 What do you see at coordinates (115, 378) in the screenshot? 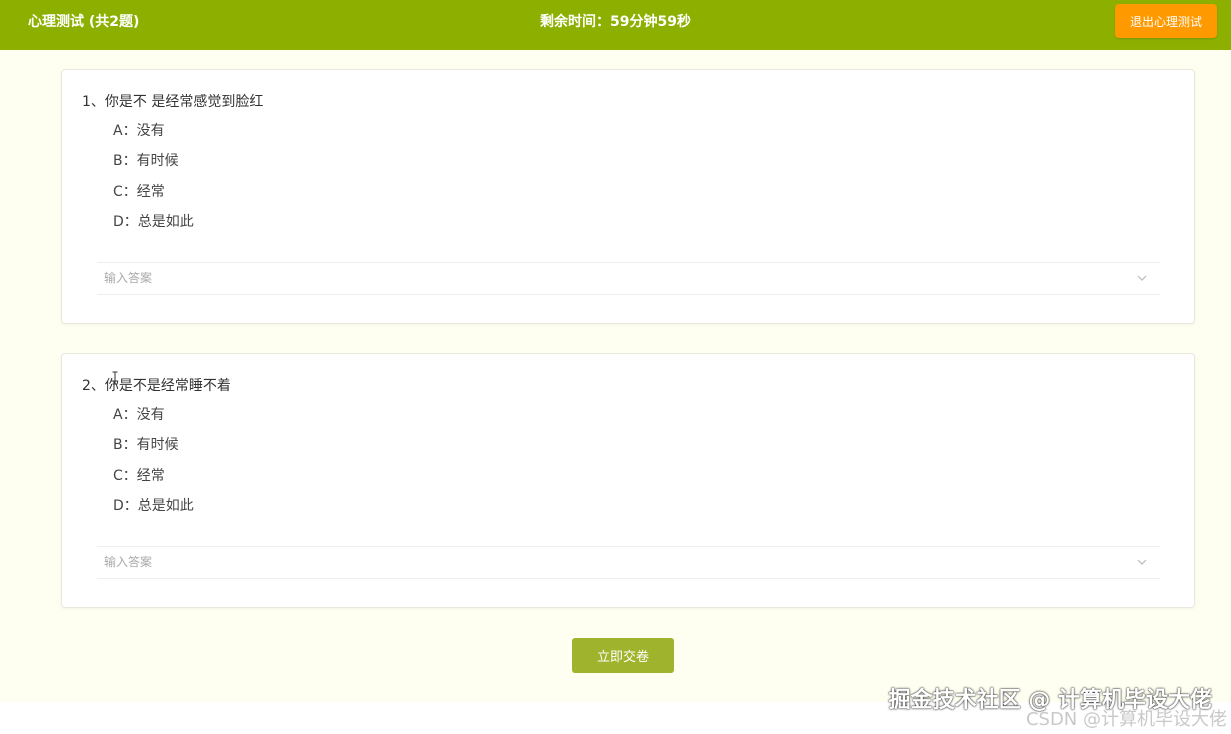
I see `text-cursor-icon` at bounding box center [115, 378].